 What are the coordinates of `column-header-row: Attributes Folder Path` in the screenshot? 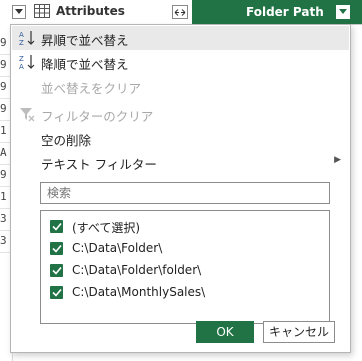 It's located at (181, 12).